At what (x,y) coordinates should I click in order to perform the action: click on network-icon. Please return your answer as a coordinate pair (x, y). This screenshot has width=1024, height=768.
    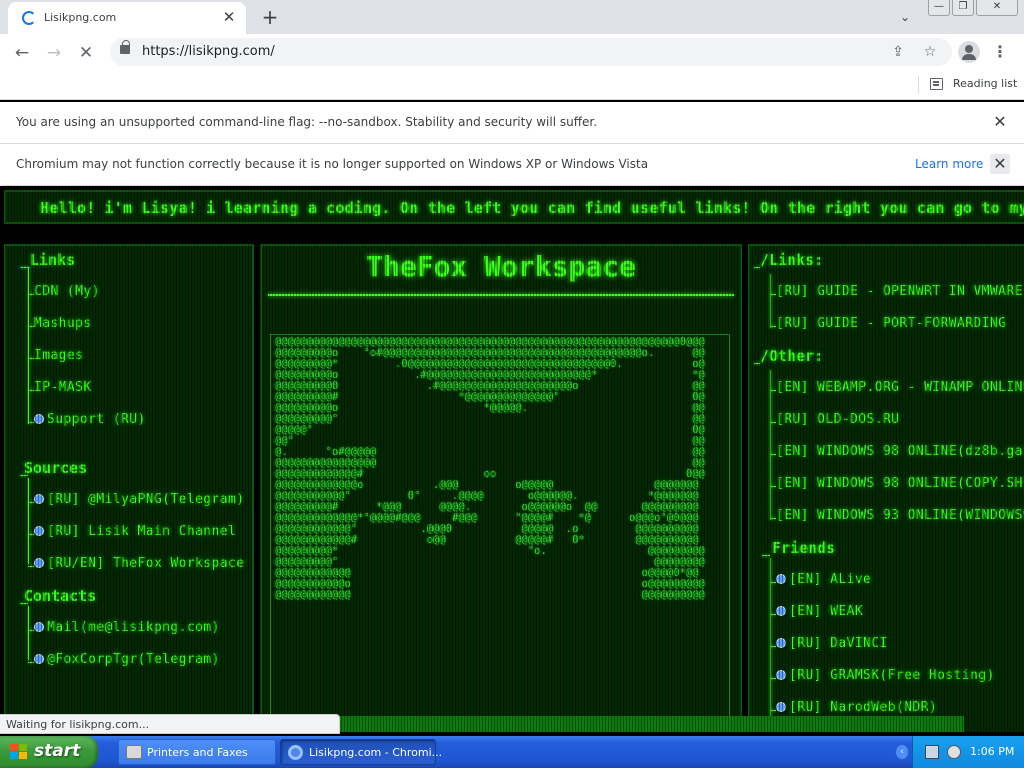
    Looking at the image, I should click on (954, 752).